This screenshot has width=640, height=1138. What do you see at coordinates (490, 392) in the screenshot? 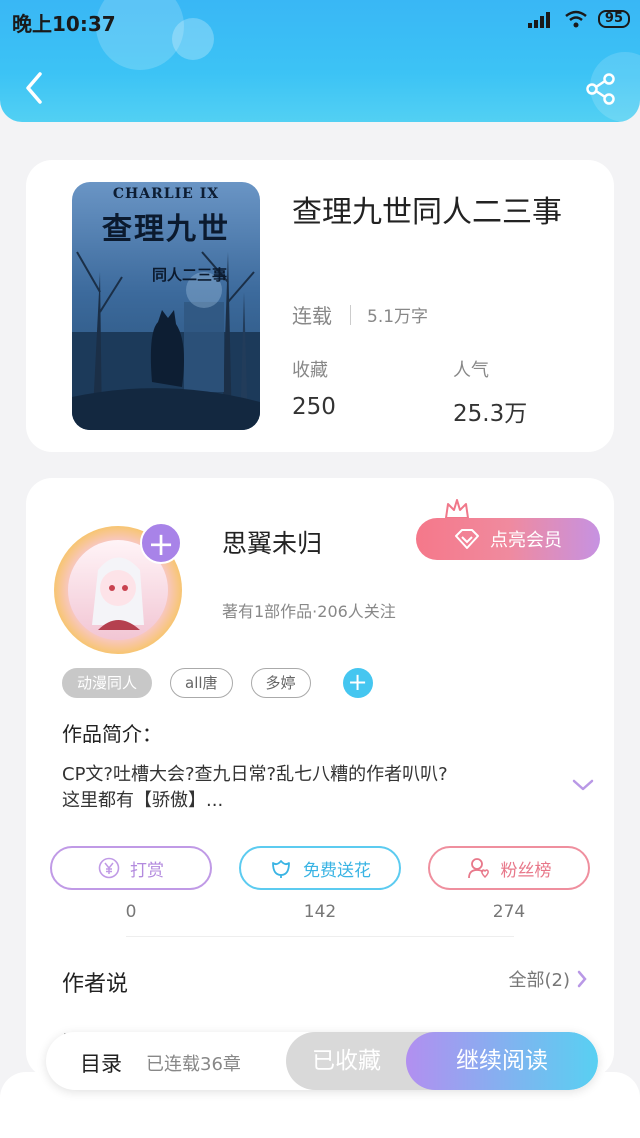
I see `stat-popularity: 人气 25.3万` at bounding box center [490, 392].